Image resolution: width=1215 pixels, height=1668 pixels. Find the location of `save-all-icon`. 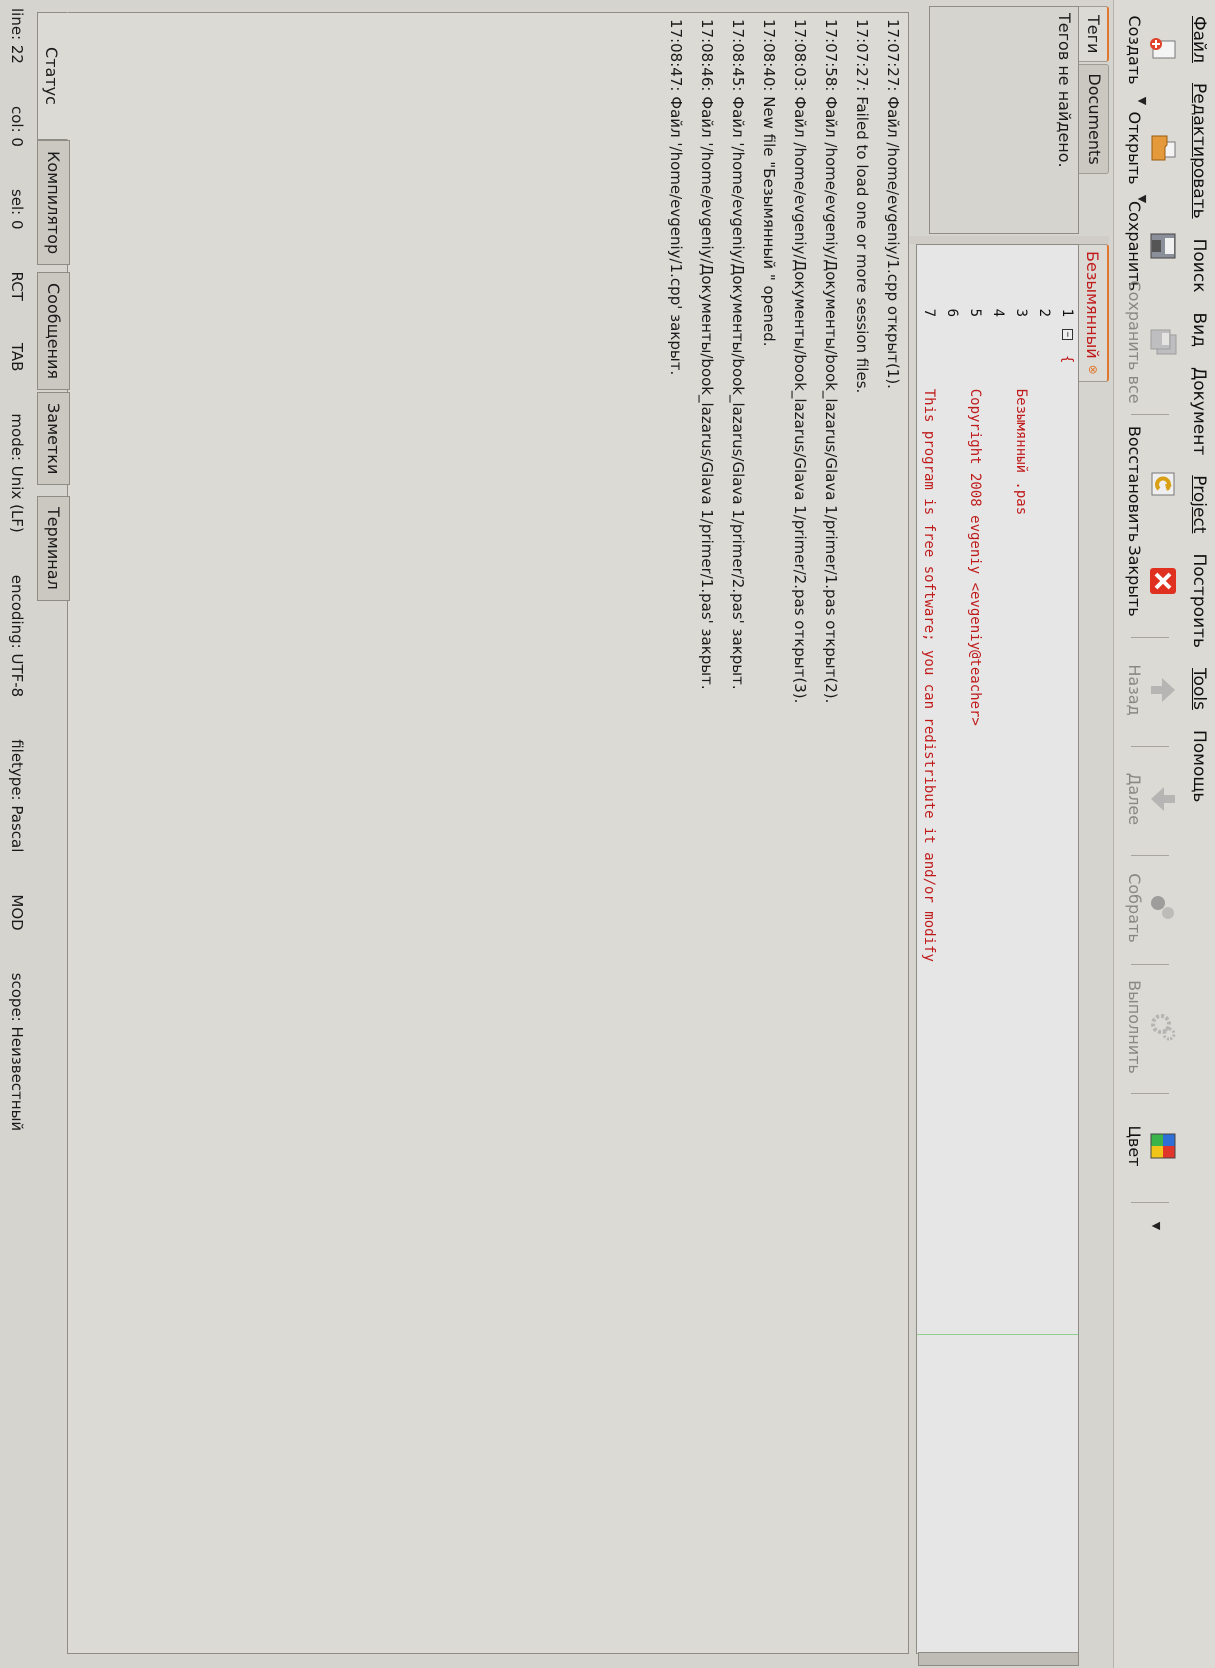

save-all-icon is located at coordinates (1163, 342).